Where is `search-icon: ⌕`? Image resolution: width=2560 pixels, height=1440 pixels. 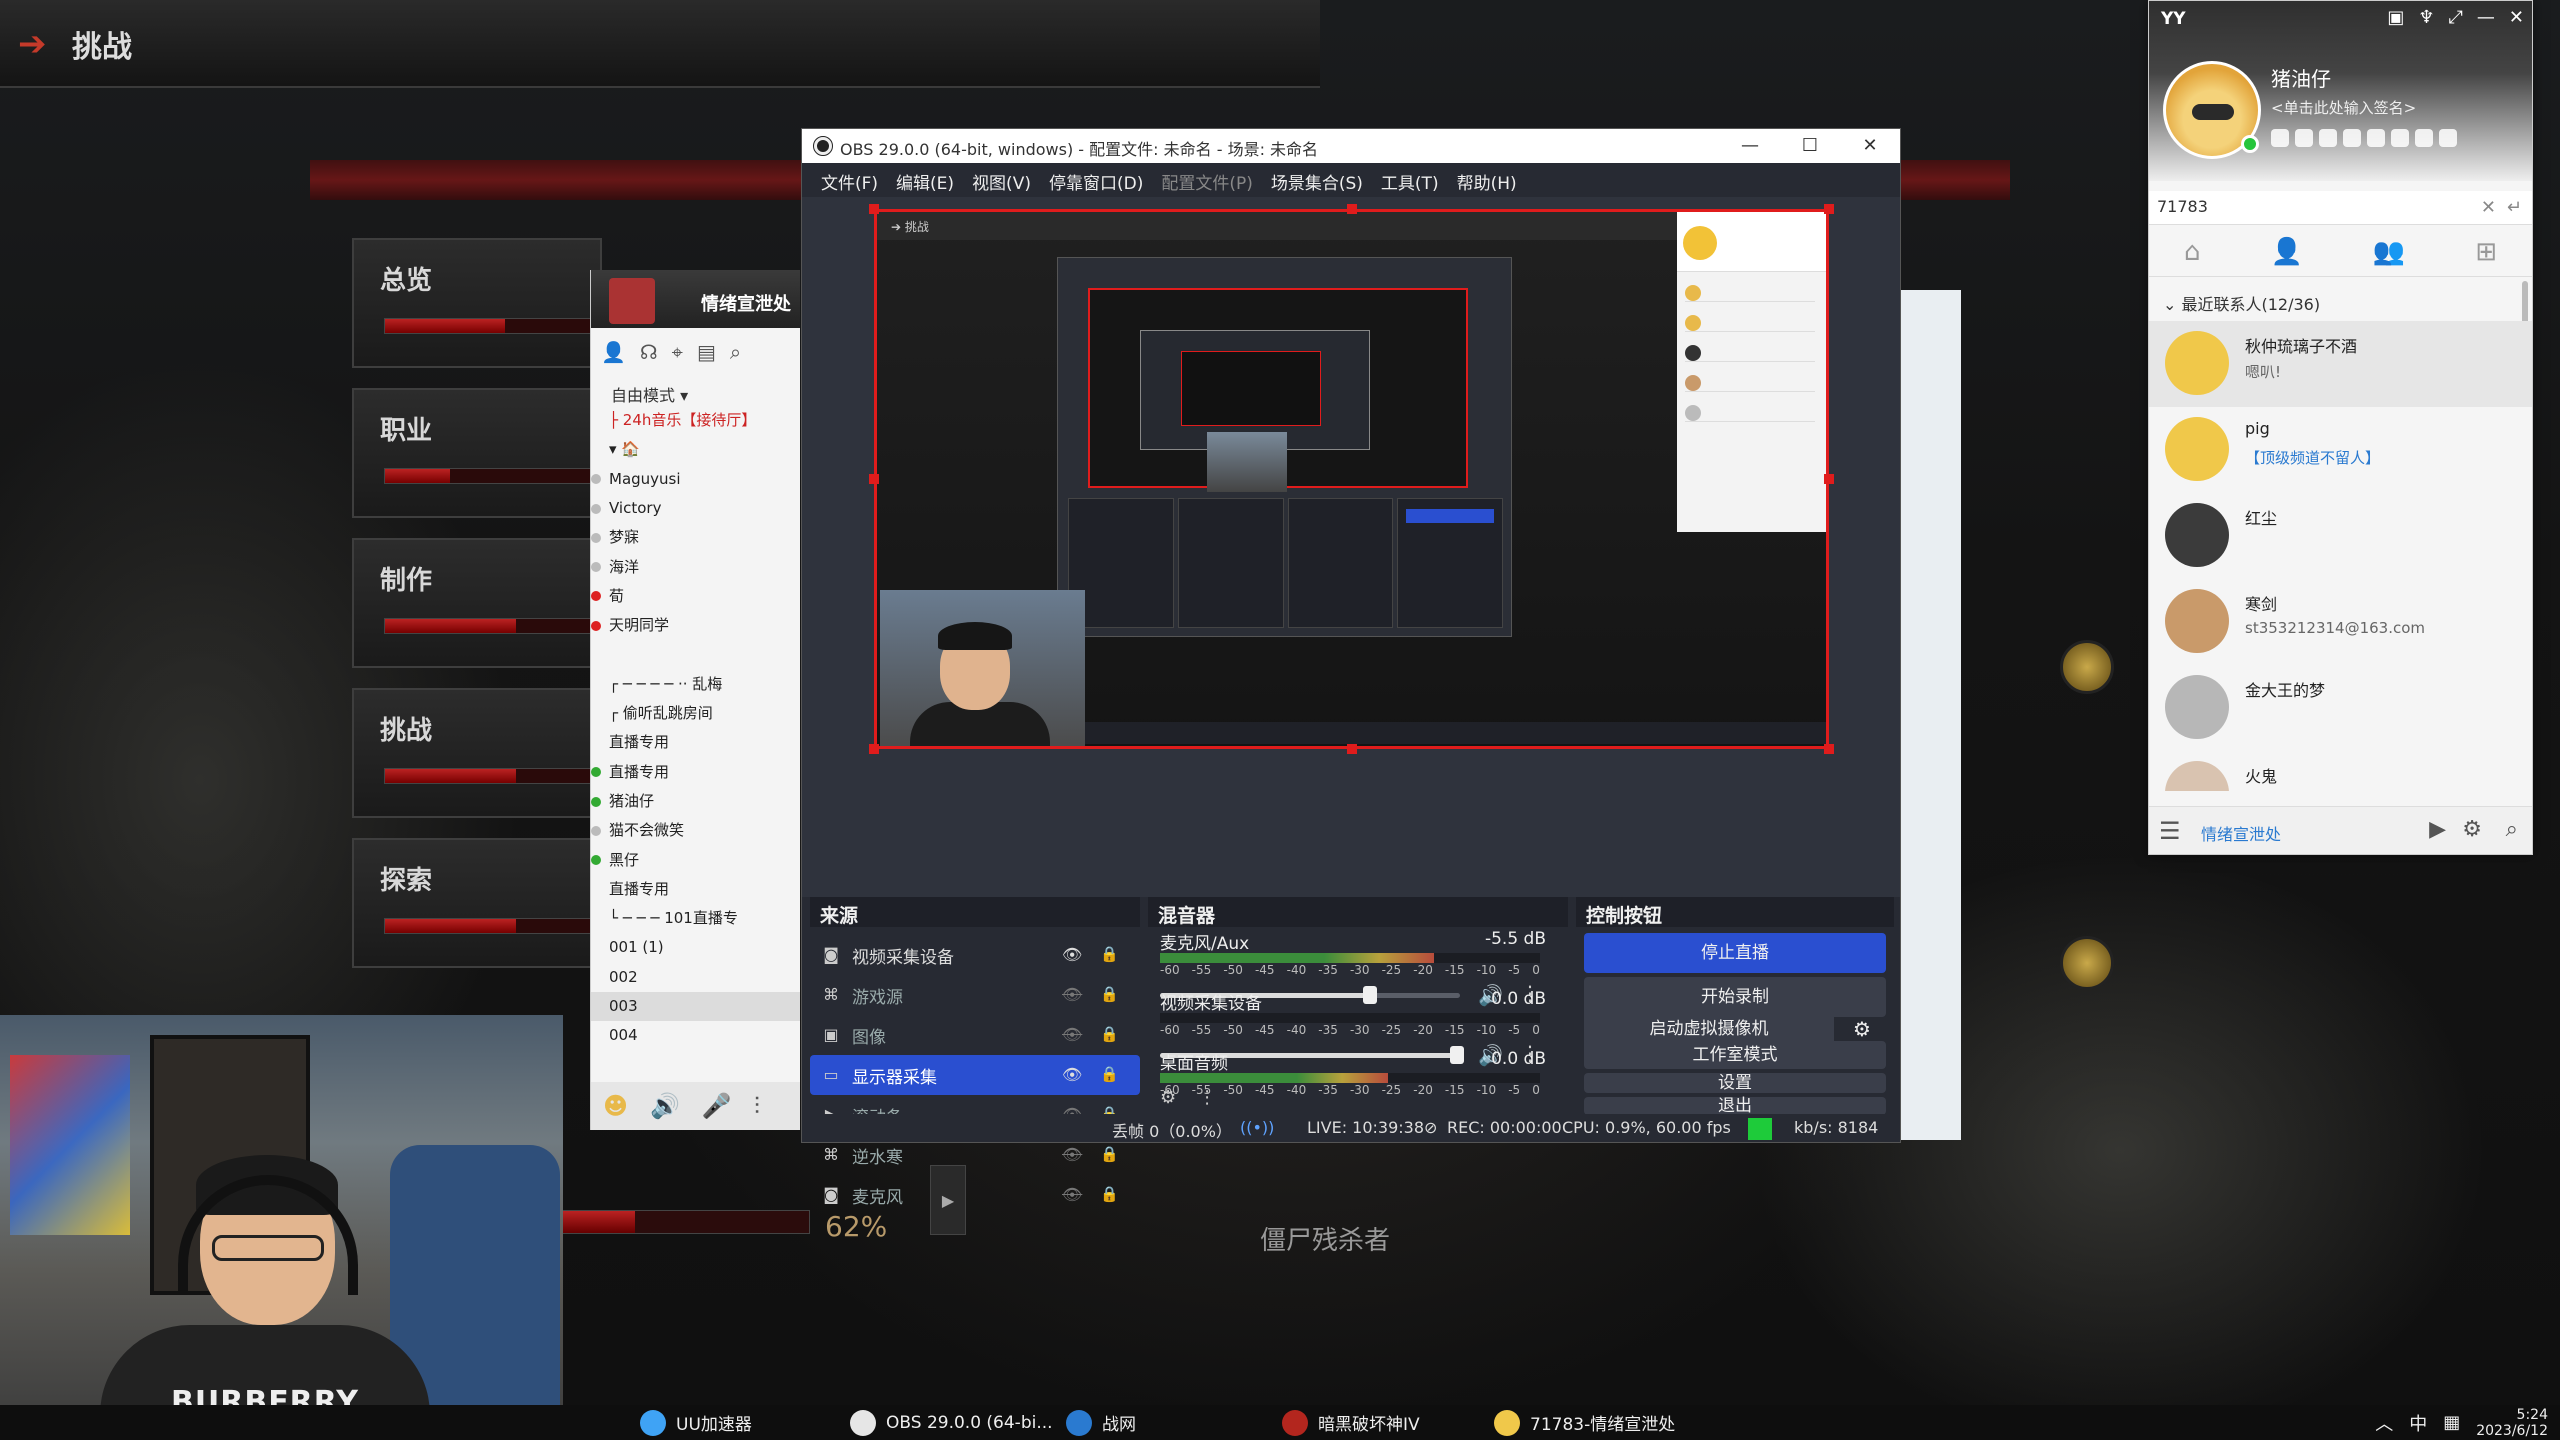 search-icon: ⌕ is located at coordinates (735, 352).